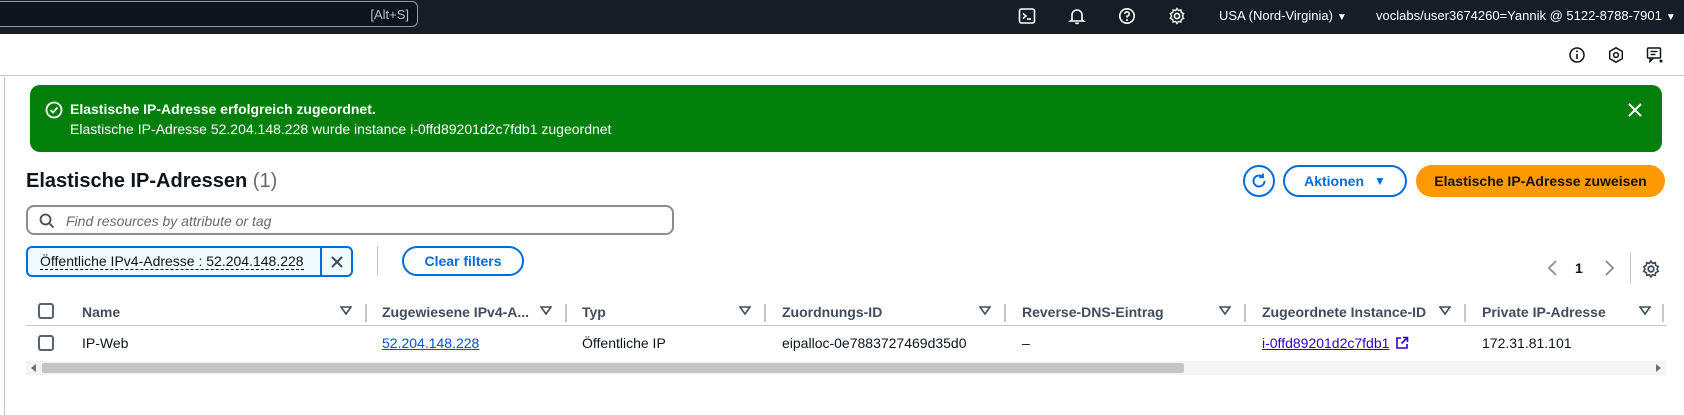 The width and height of the screenshot is (1684, 415). Describe the element at coordinates (389, 14) in the screenshot. I see `search-shortcut-hint: [Alt+S]` at that location.